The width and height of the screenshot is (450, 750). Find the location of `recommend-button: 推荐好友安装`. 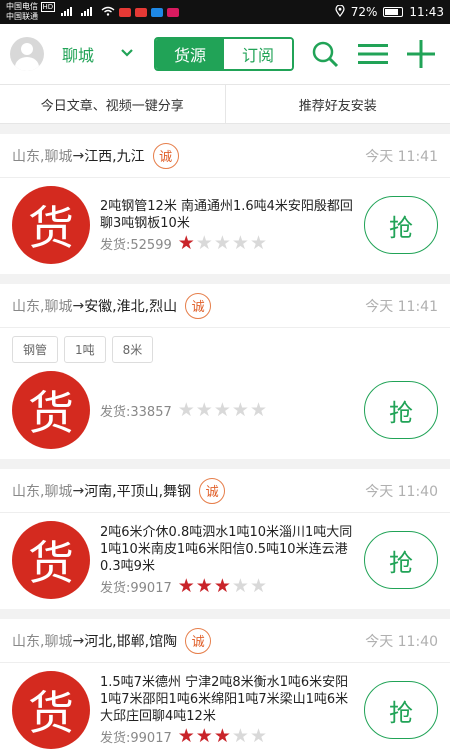

recommend-button: 推荐好友安装 is located at coordinates (338, 104).